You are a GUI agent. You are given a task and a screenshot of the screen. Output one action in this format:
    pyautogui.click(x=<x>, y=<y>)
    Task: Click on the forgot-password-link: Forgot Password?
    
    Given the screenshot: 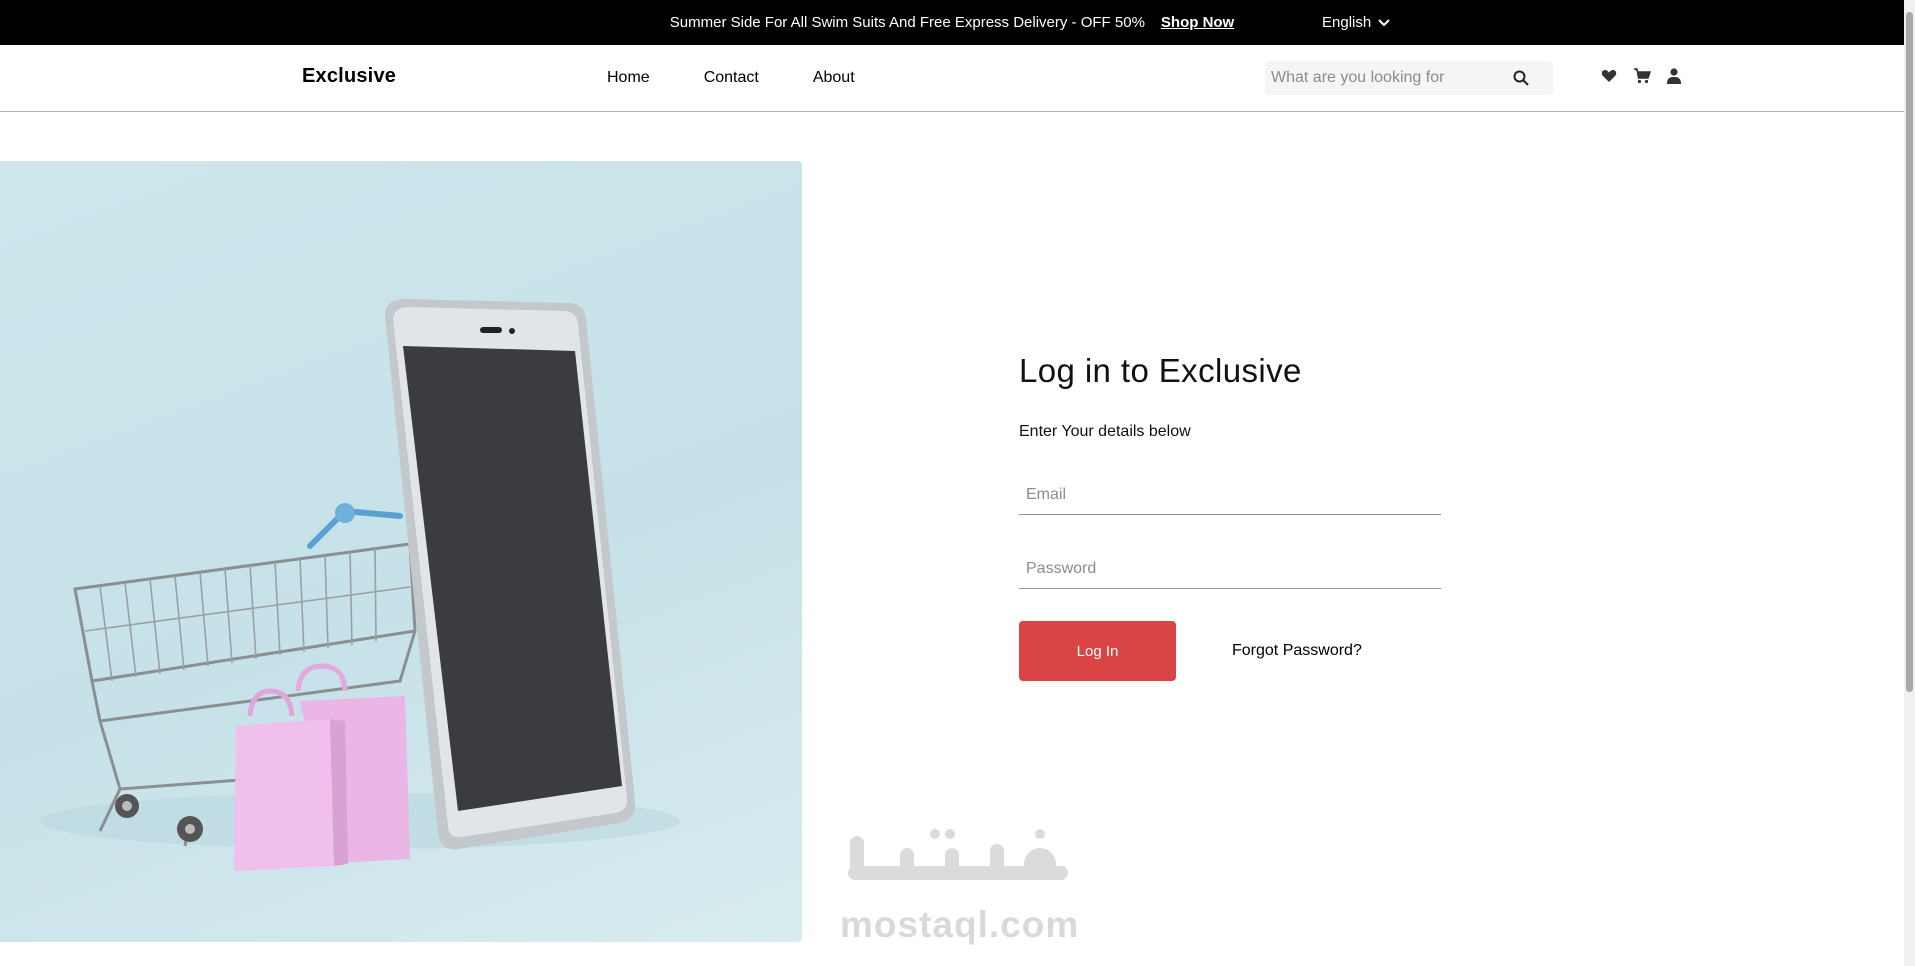 What is the action you would take?
    pyautogui.click(x=1297, y=651)
    